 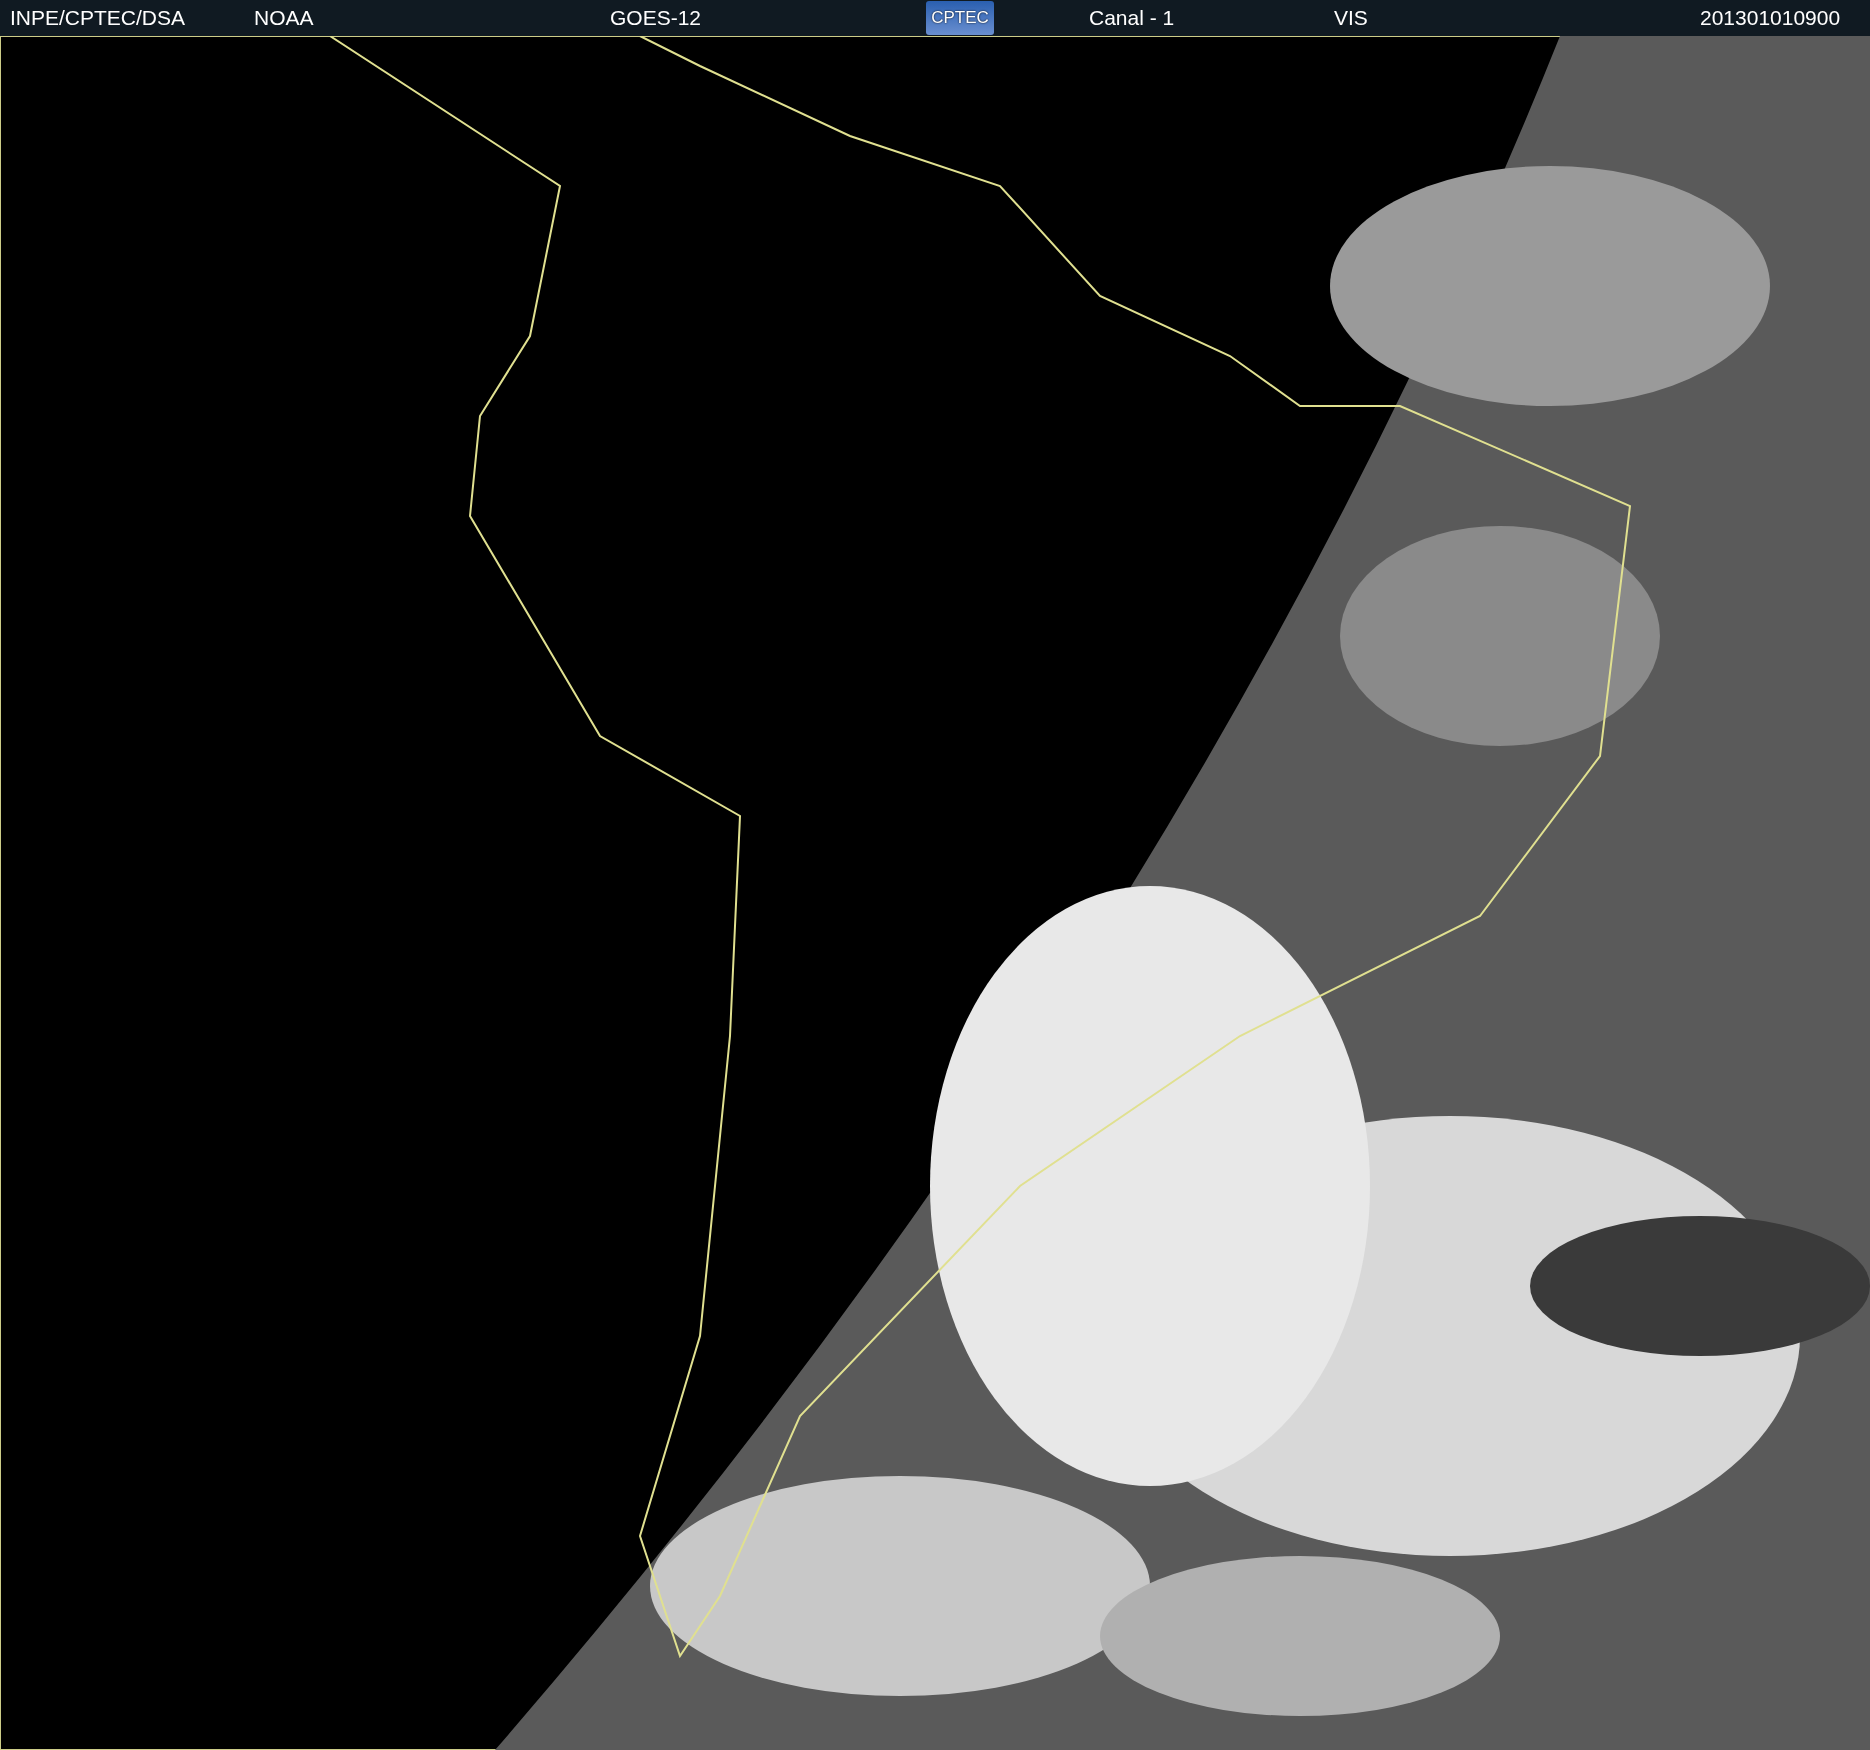 I want to click on source-label: NOAA, so click(x=284, y=18).